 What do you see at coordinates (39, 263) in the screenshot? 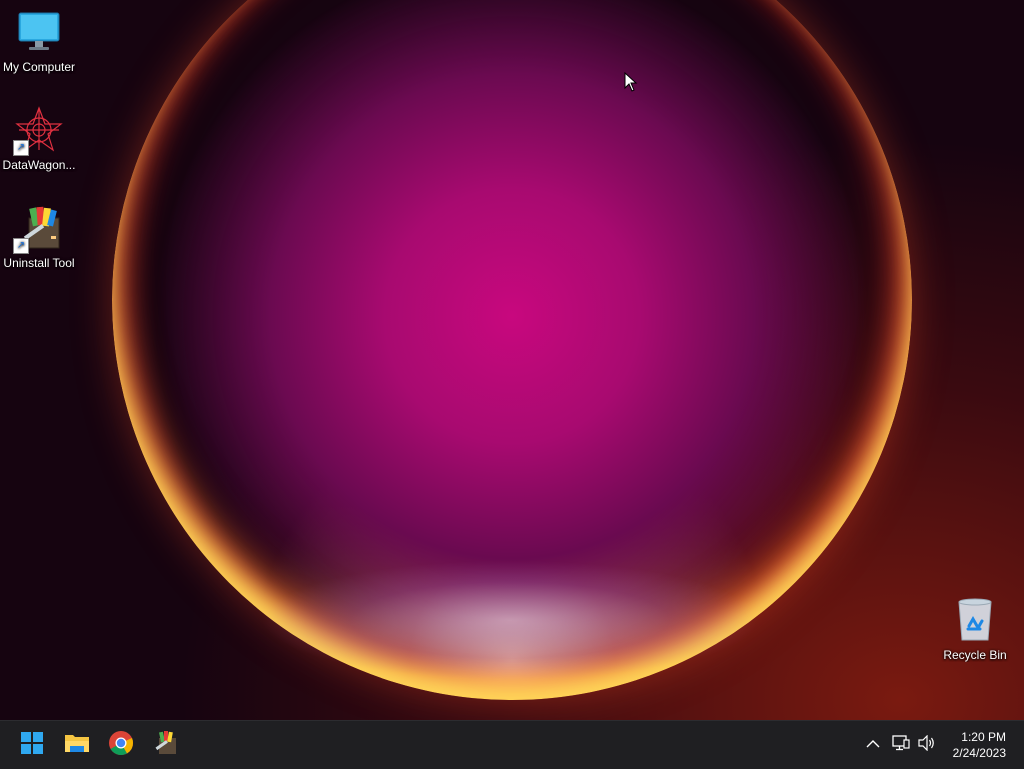
I see `desktop-icon-label: Uninstall Tool` at bounding box center [39, 263].